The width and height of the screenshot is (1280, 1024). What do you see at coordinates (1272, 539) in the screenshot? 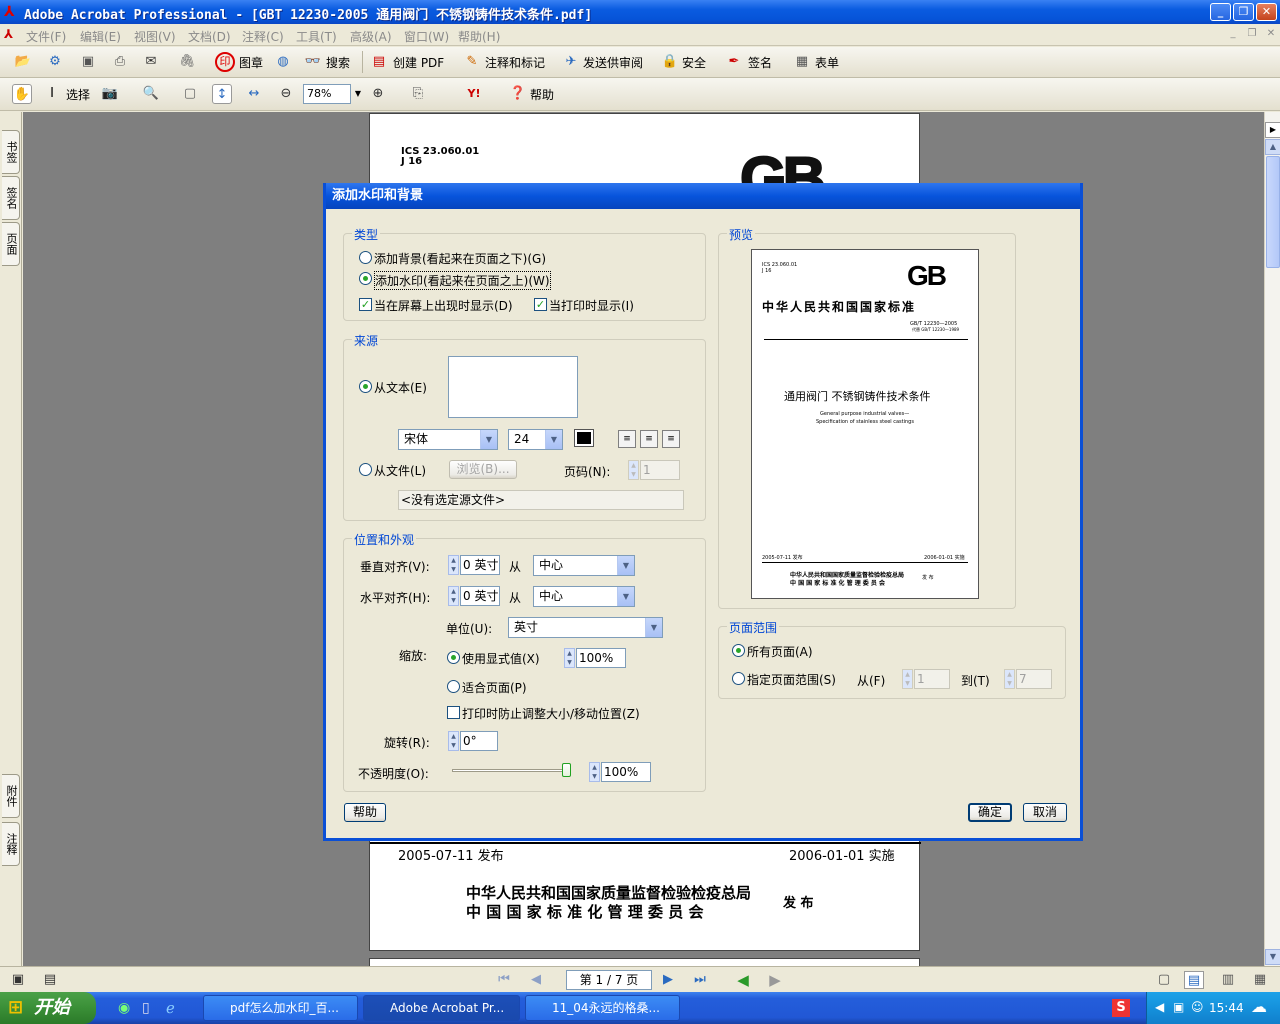
I see `vertical-scrollbar: ▶ ▲ ▼` at bounding box center [1272, 539].